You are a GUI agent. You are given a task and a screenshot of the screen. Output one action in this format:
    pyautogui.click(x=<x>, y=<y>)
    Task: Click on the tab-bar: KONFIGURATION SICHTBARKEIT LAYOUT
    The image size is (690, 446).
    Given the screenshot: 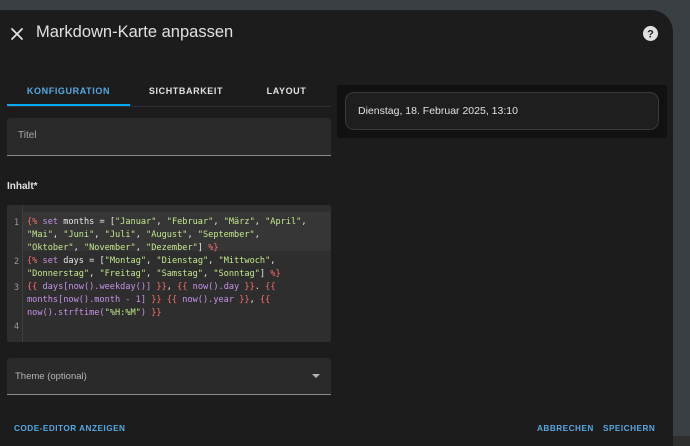 What is the action you would take?
    pyautogui.click(x=169, y=91)
    